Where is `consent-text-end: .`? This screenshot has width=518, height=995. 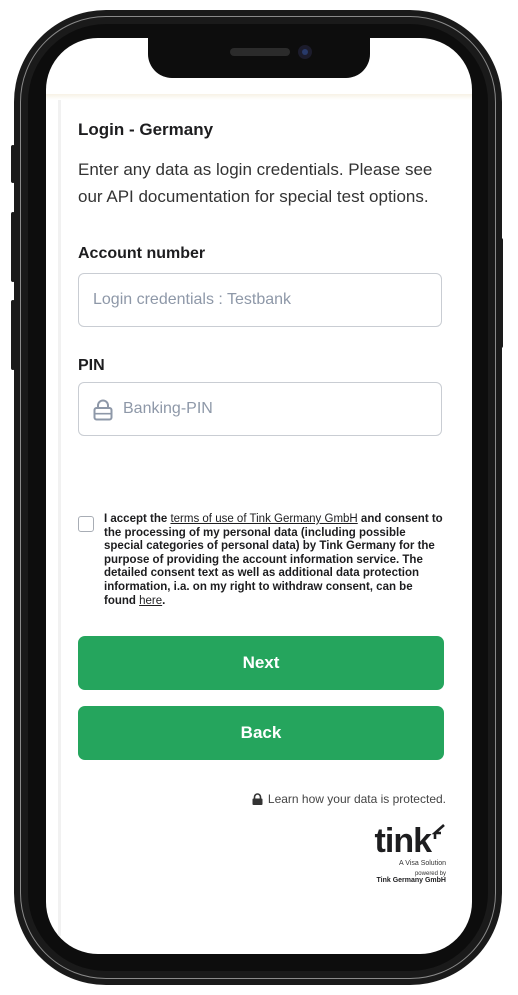 consent-text-end: . is located at coordinates (164, 600).